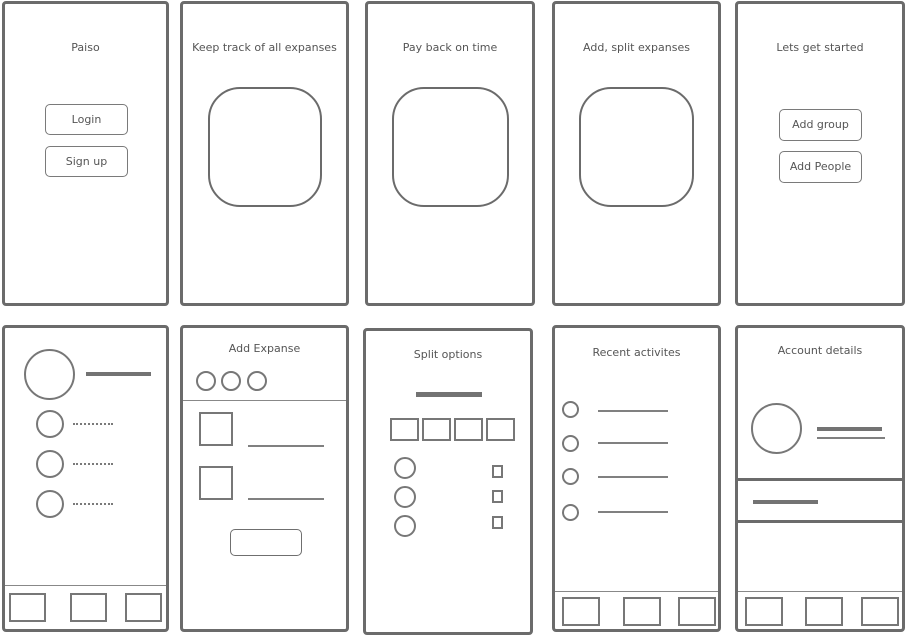  What do you see at coordinates (820, 47) in the screenshot?
I see `get-started-title: Lets get started` at bounding box center [820, 47].